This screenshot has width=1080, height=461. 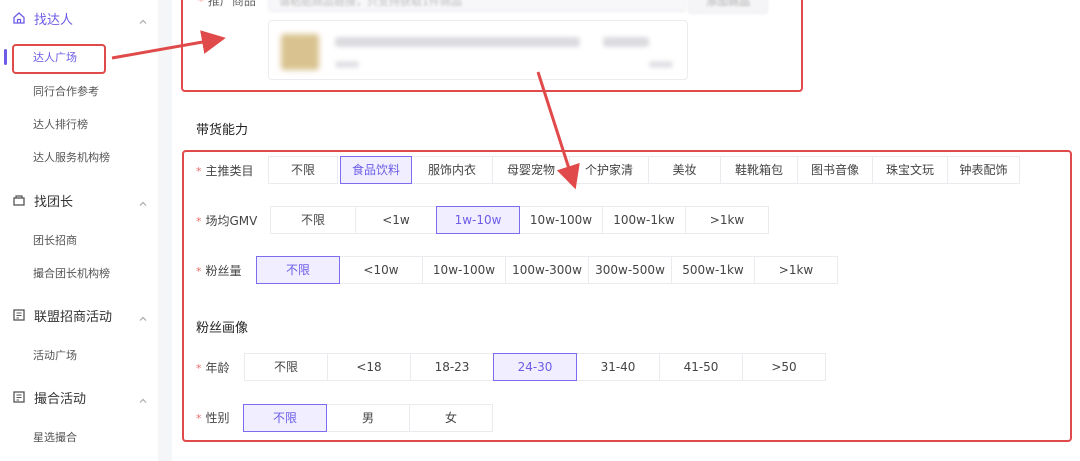 I want to click on age-label: * 年龄, so click(x=213, y=368).